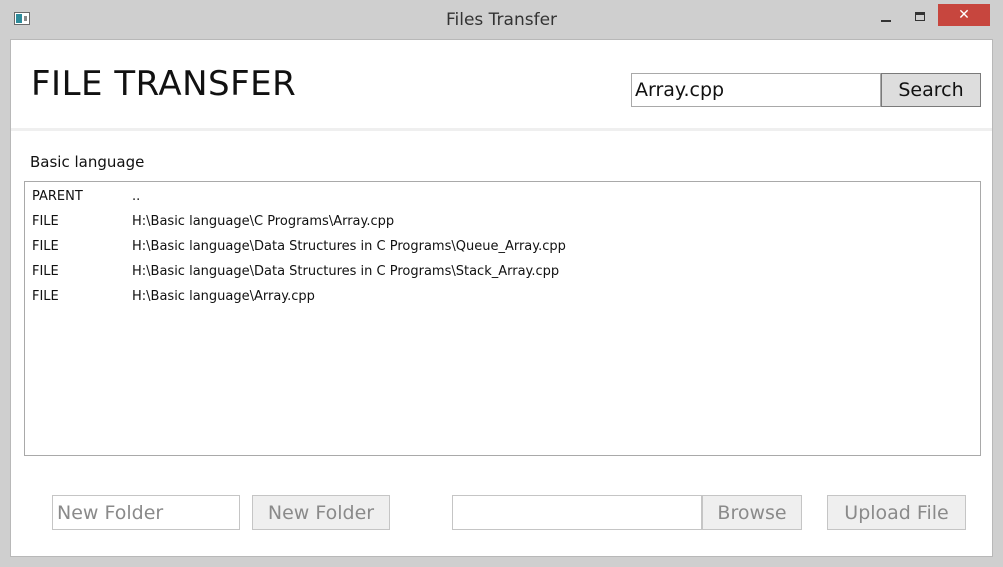 The image size is (1003, 567). I want to click on minimize-icon, so click(886, 21).